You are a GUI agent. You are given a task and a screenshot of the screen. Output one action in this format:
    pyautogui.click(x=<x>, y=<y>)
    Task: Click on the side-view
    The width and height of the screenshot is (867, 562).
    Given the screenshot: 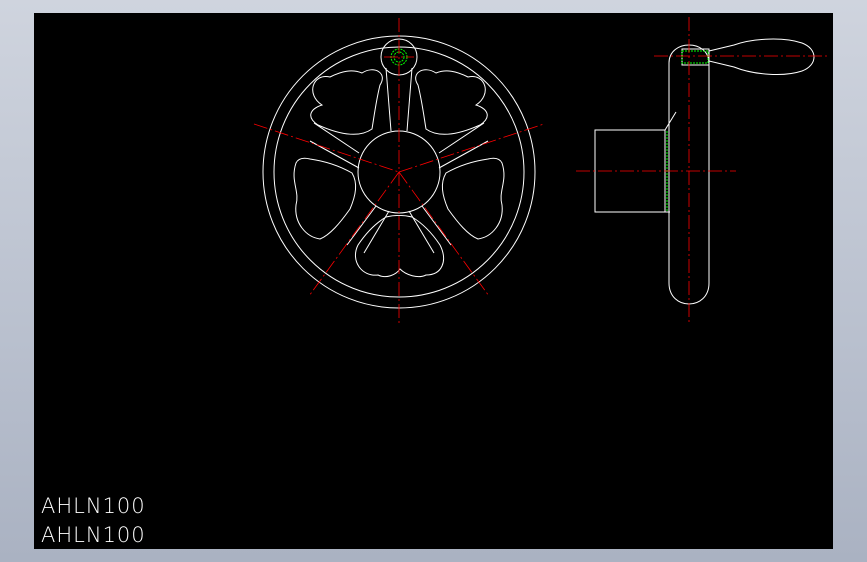 What is the action you would take?
    pyautogui.click(x=704, y=171)
    